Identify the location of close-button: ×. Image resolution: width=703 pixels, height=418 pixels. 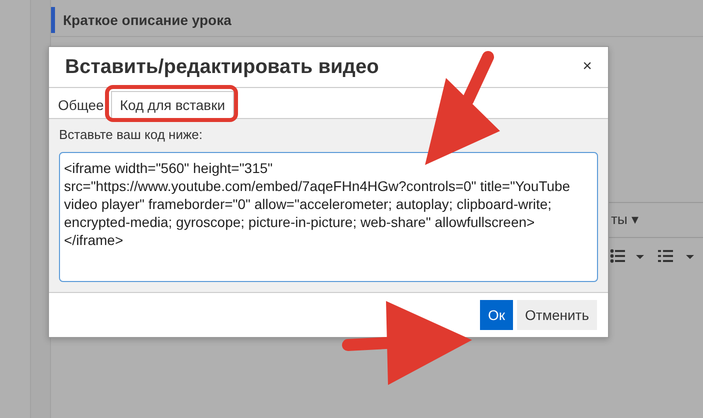
(587, 67).